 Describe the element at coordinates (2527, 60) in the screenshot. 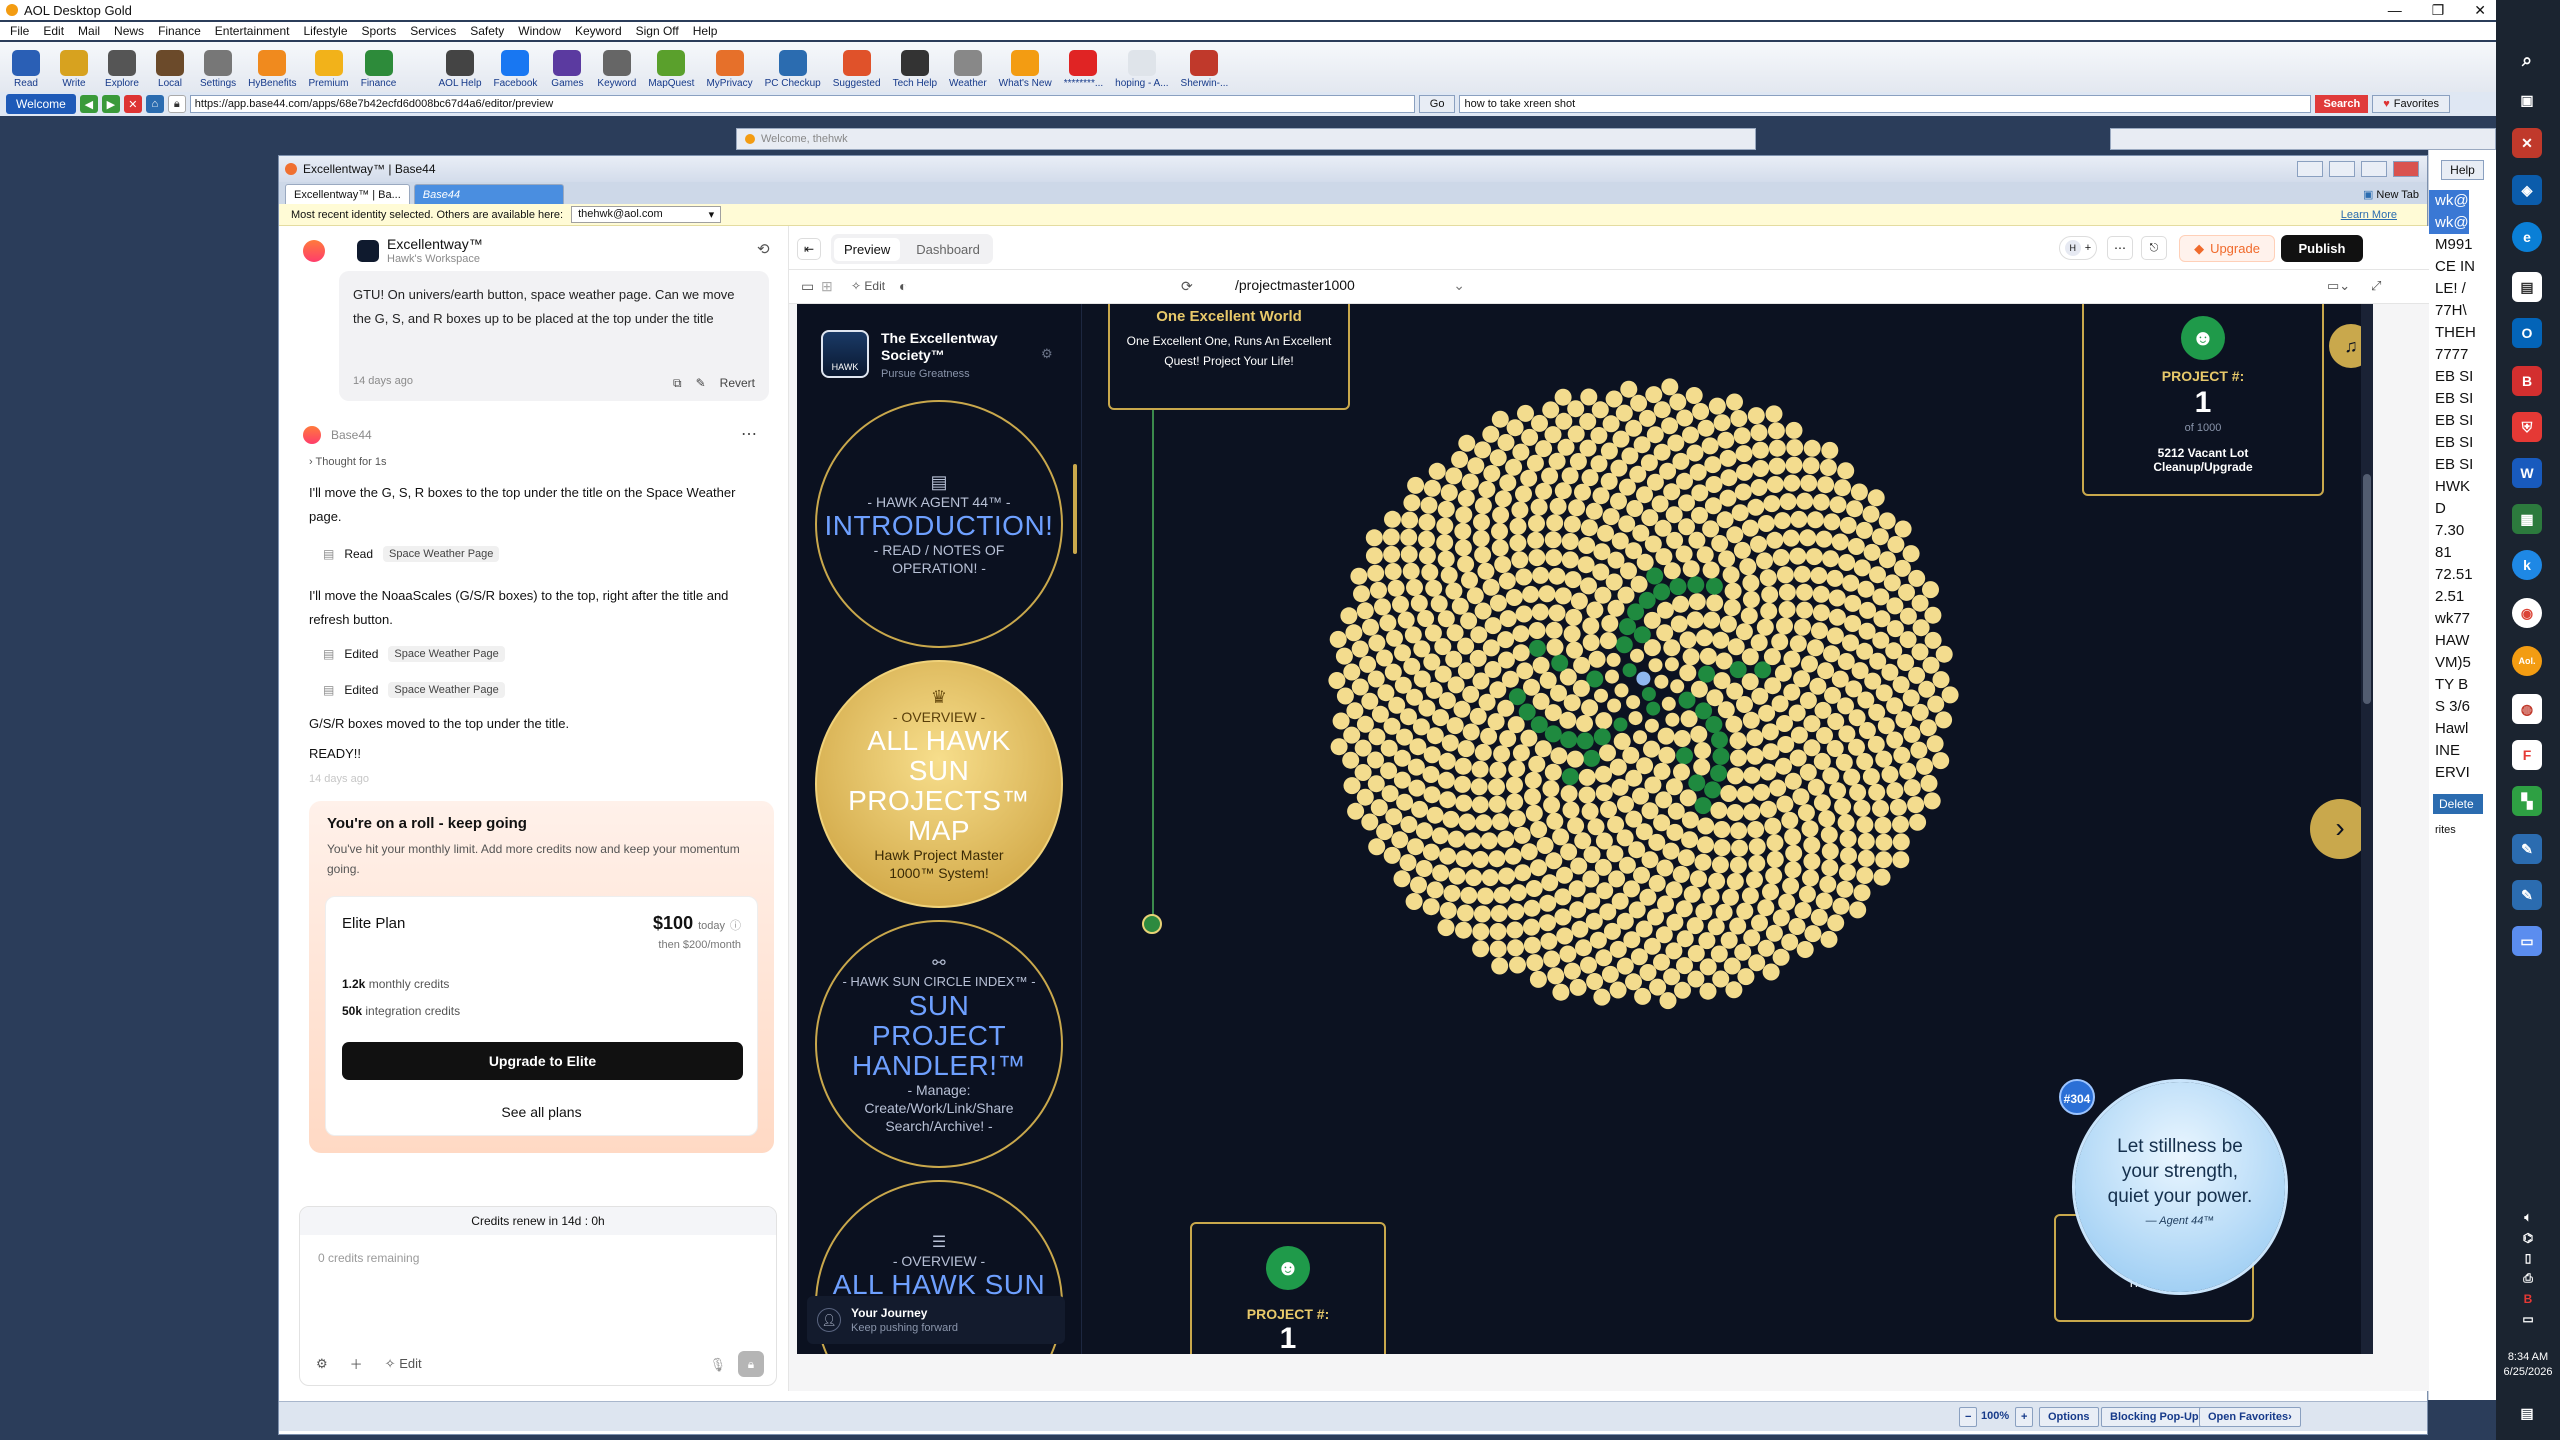

I see `search-icon: ⌕` at that location.